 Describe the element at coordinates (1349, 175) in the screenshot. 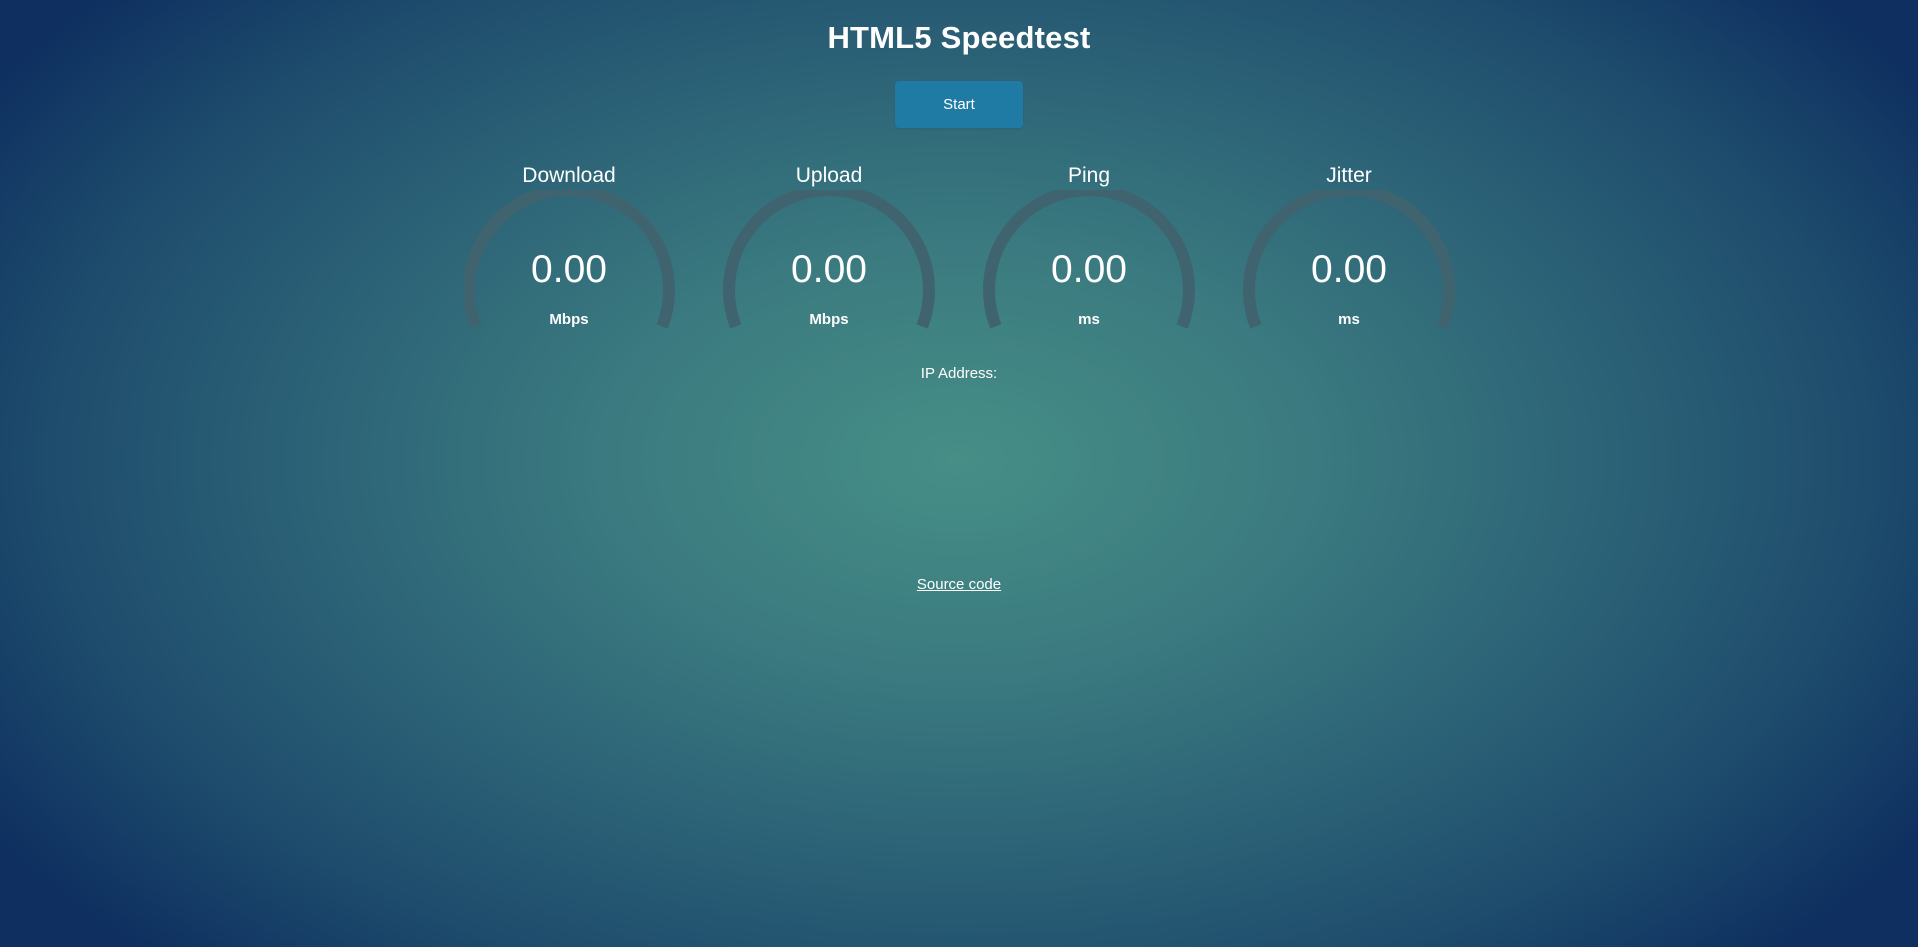

I see `jitter-label: Jitter` at that location.